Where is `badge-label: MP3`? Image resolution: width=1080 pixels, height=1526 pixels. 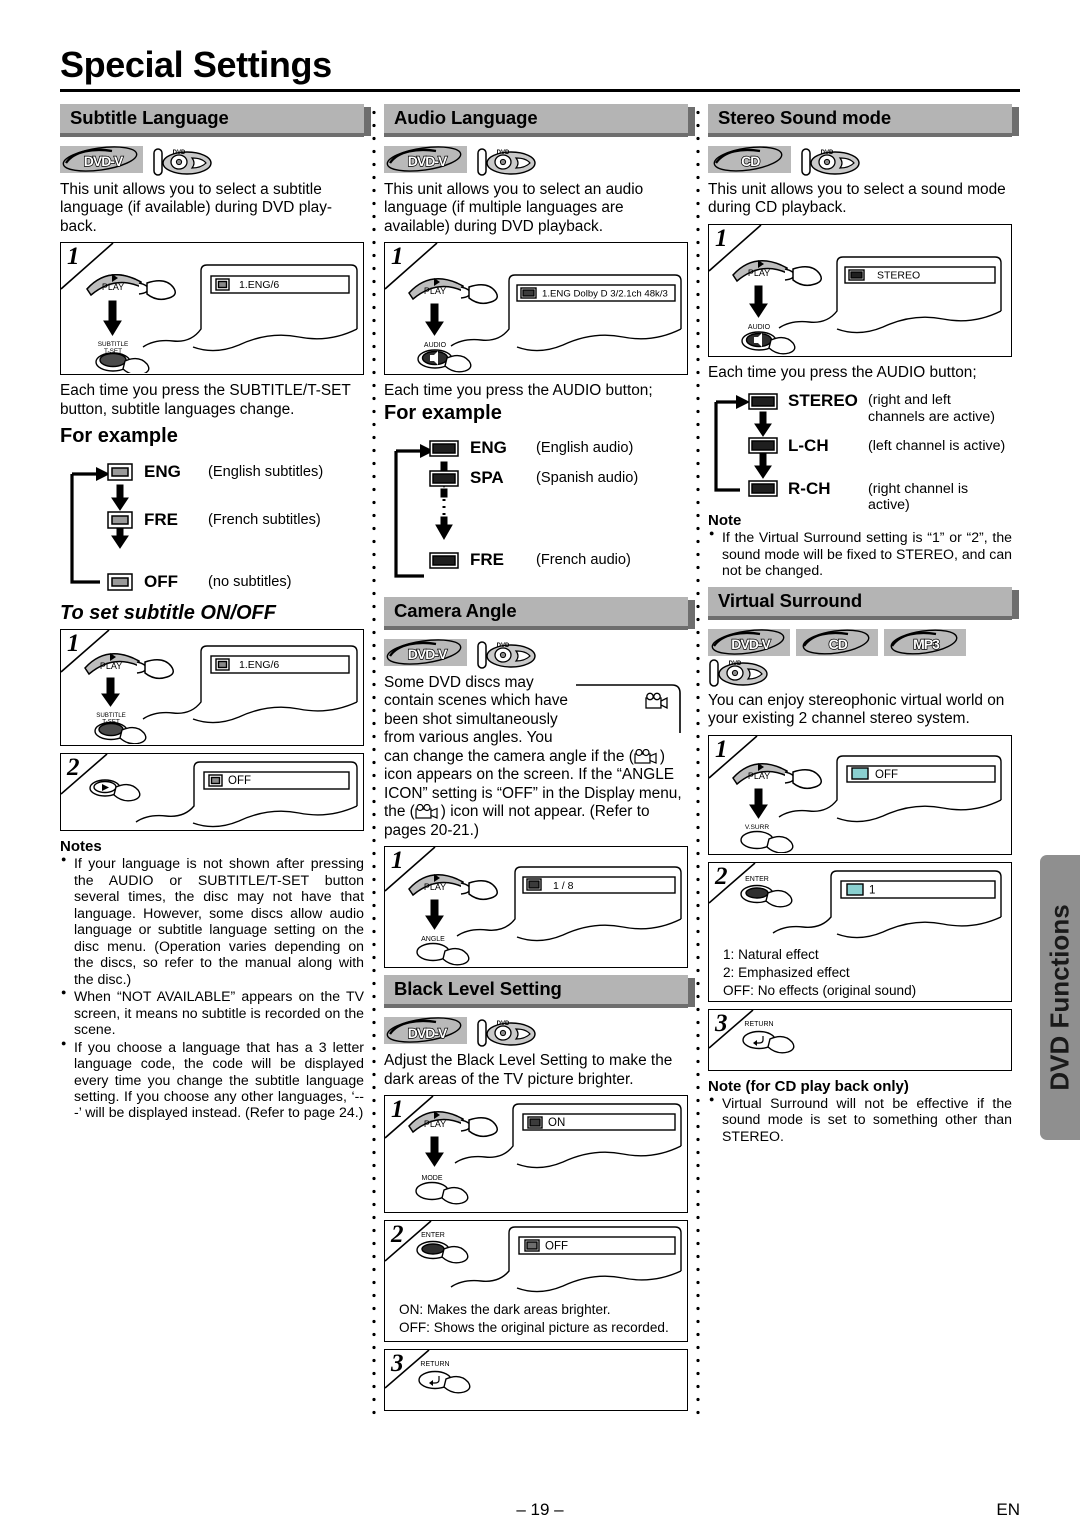
badge-label: MP3 is located at coordinates (926, 644).